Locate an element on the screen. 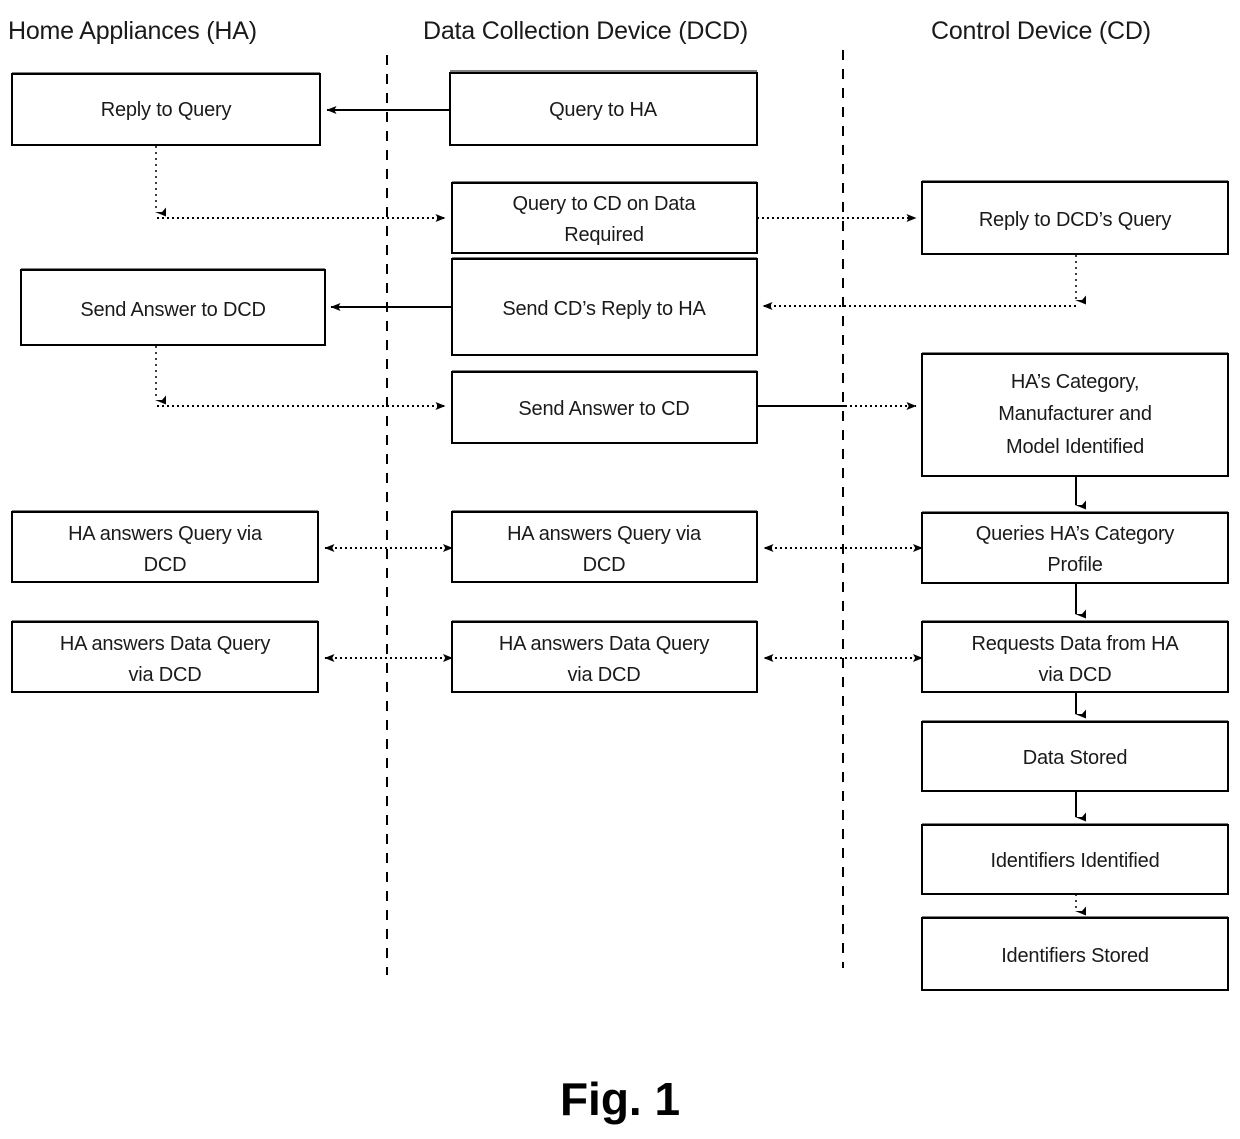  node-label-line2: Manufacturer and is located at coordinates (1075, 414).